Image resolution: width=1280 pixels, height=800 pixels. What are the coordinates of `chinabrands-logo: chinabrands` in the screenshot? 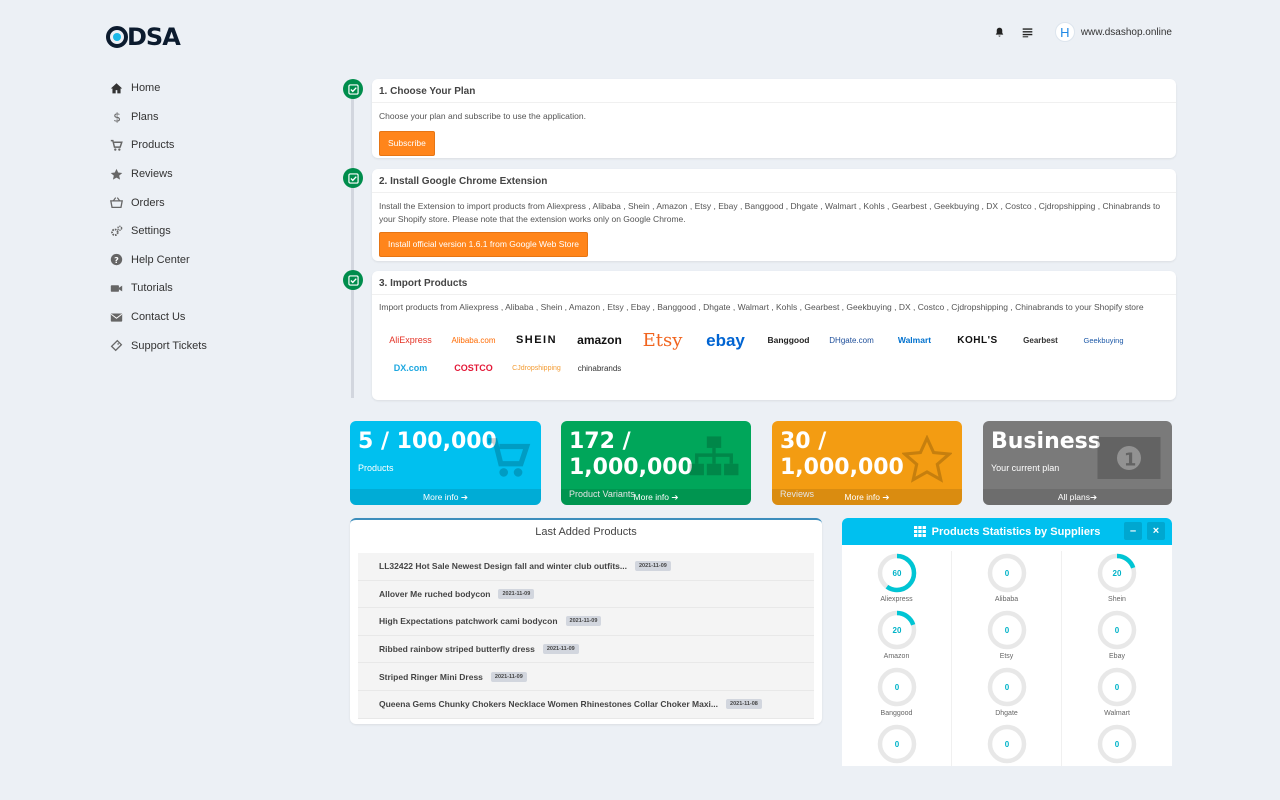 It's located at (599, 368).